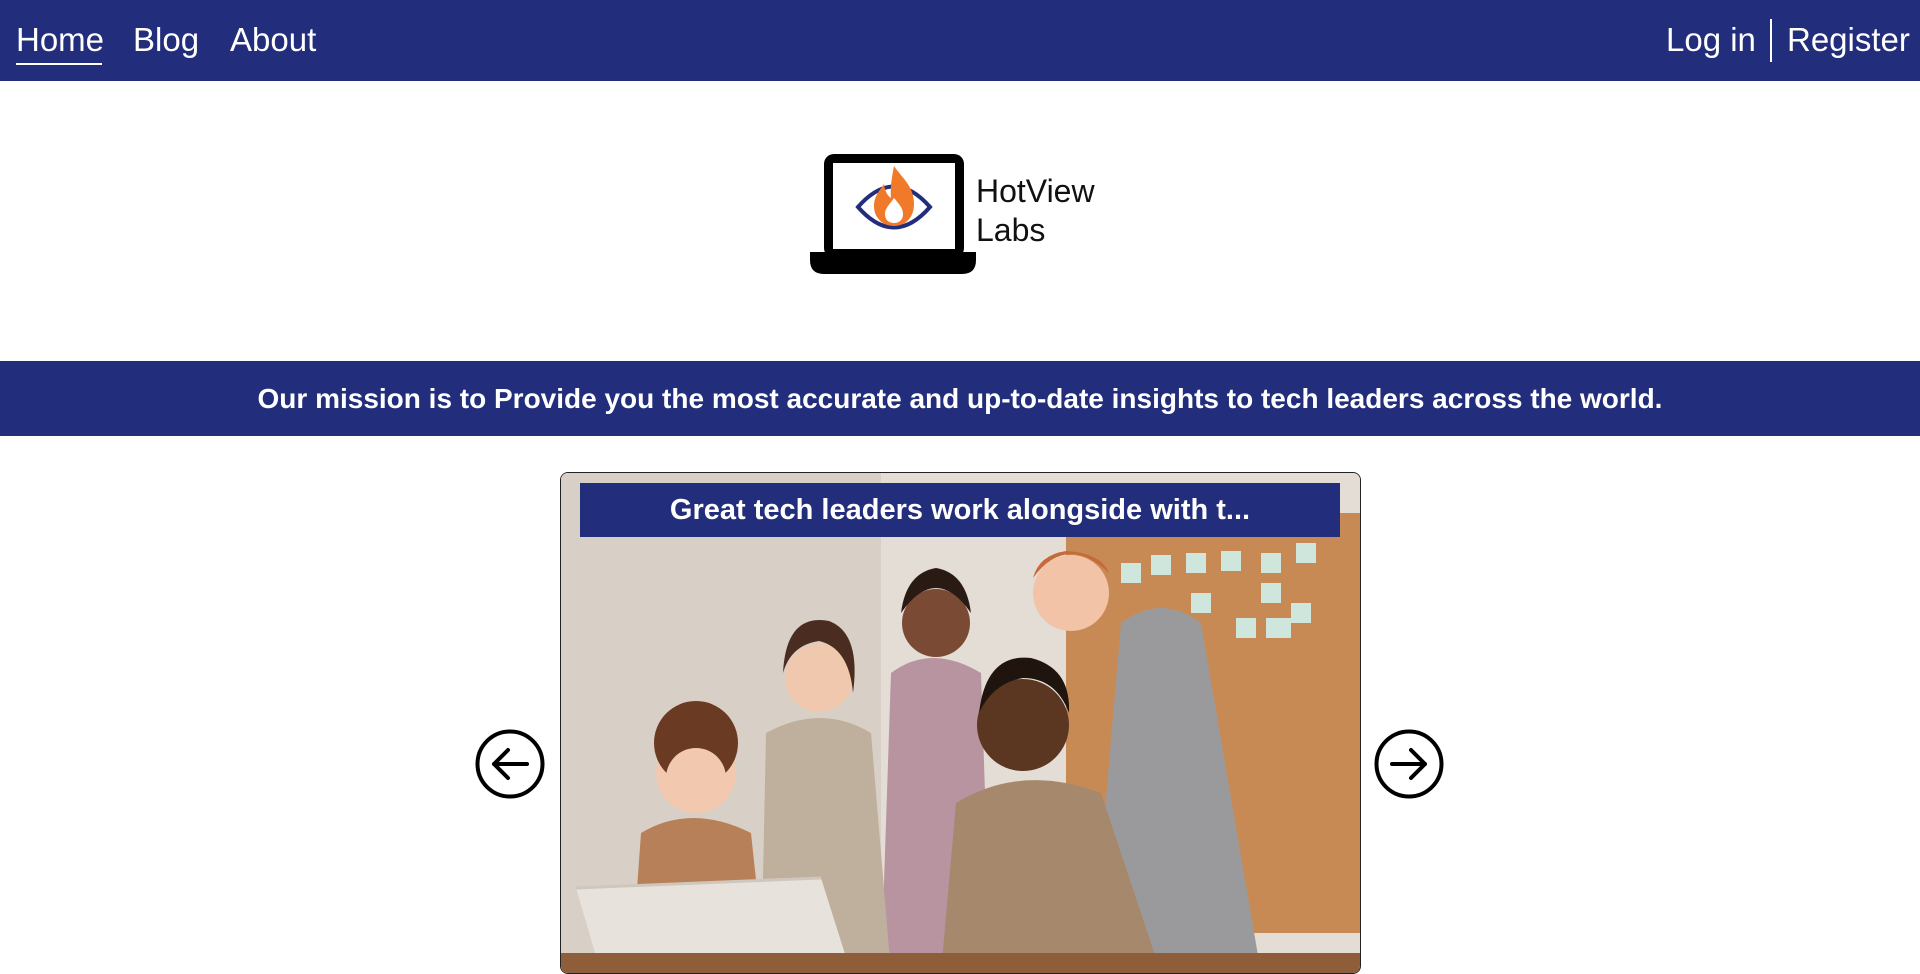  Describe the element at coordinates (1035, 191) in the screenshot. I see `logo-text-line1: HotView` at that location.